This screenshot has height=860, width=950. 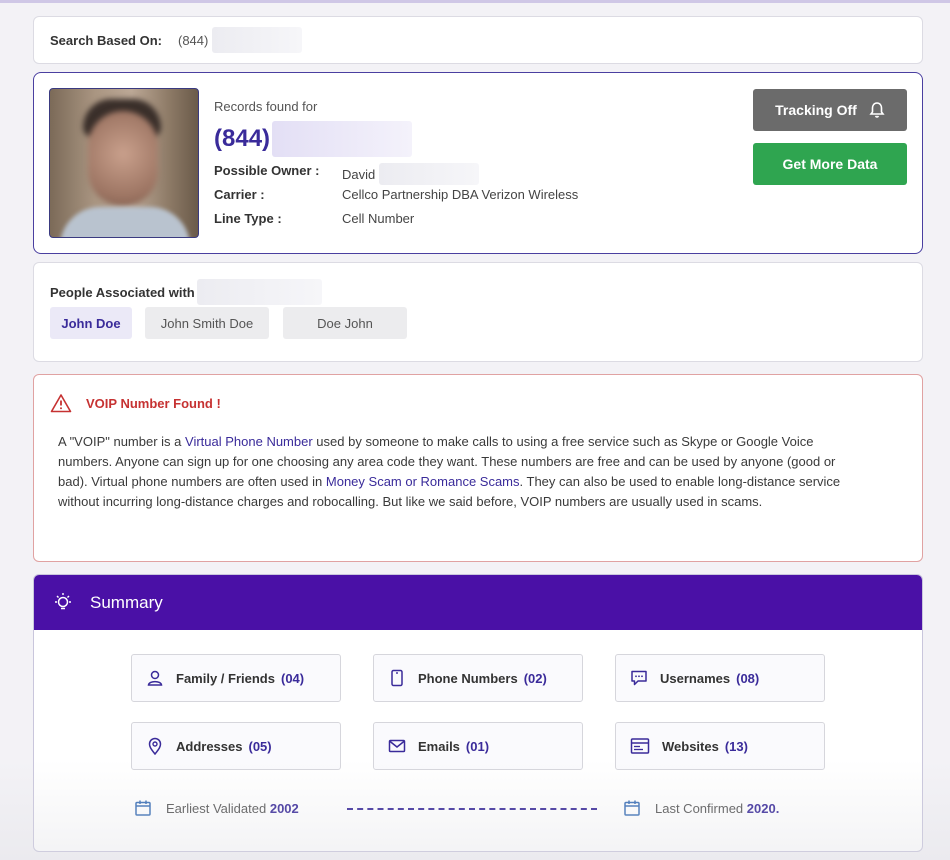 I want to click on location-pin-icon, so click(x=155, y=746).